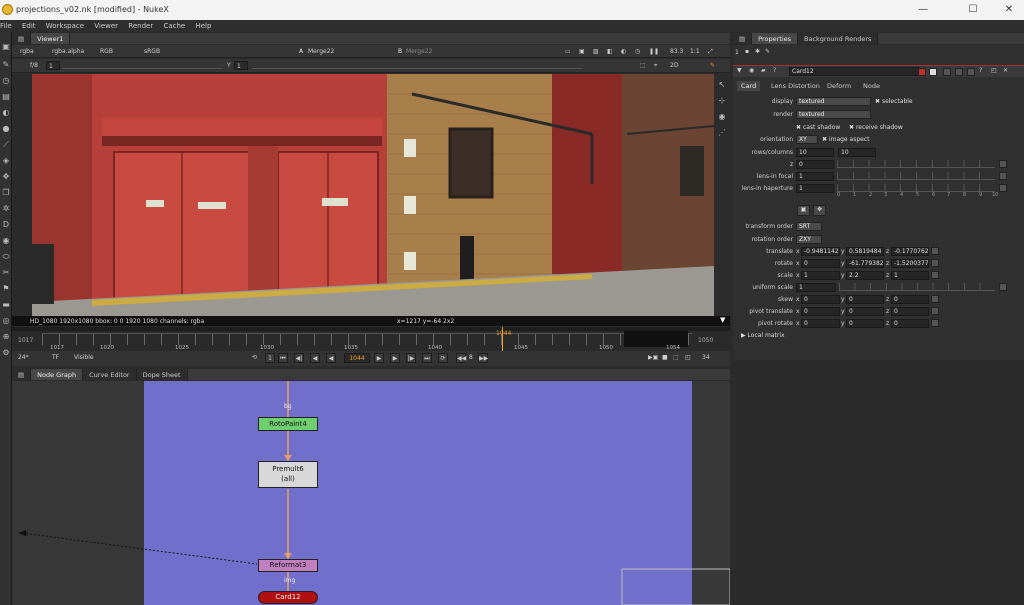  I want to click on scale-x-field: 1, so click(820, 275).